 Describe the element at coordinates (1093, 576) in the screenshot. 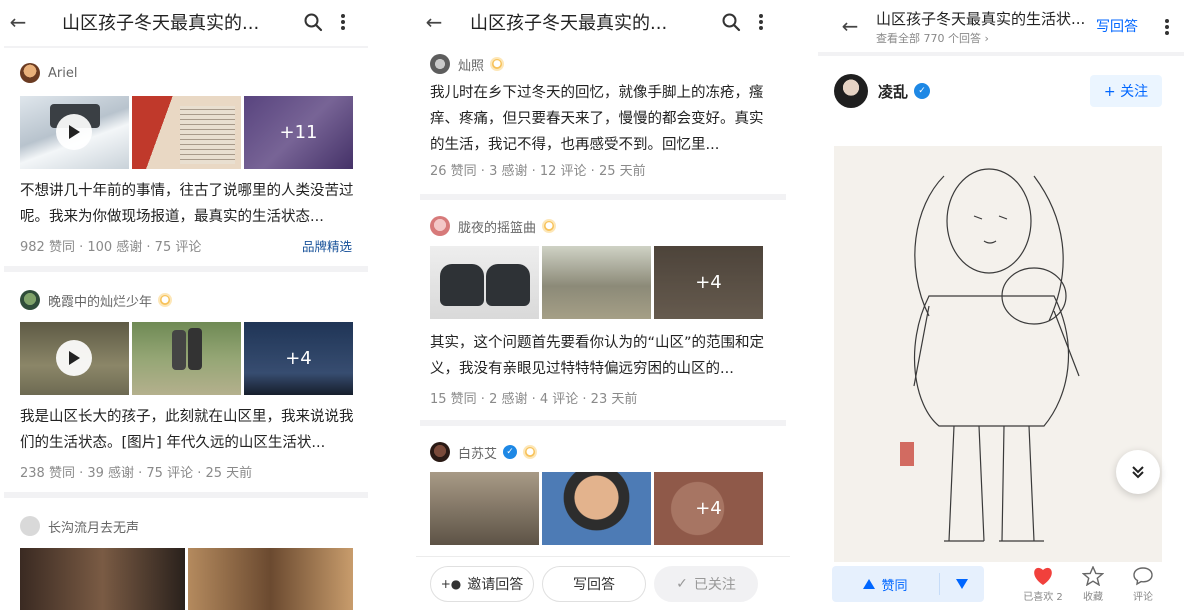

I see `star-icon` at that location.